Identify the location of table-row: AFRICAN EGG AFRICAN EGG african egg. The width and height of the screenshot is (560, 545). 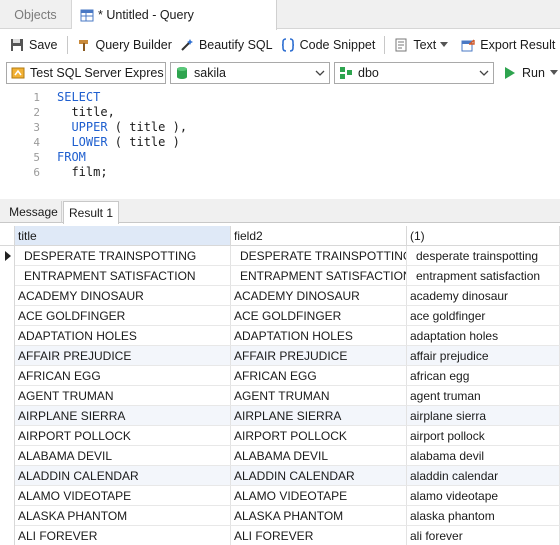
(280, 376).